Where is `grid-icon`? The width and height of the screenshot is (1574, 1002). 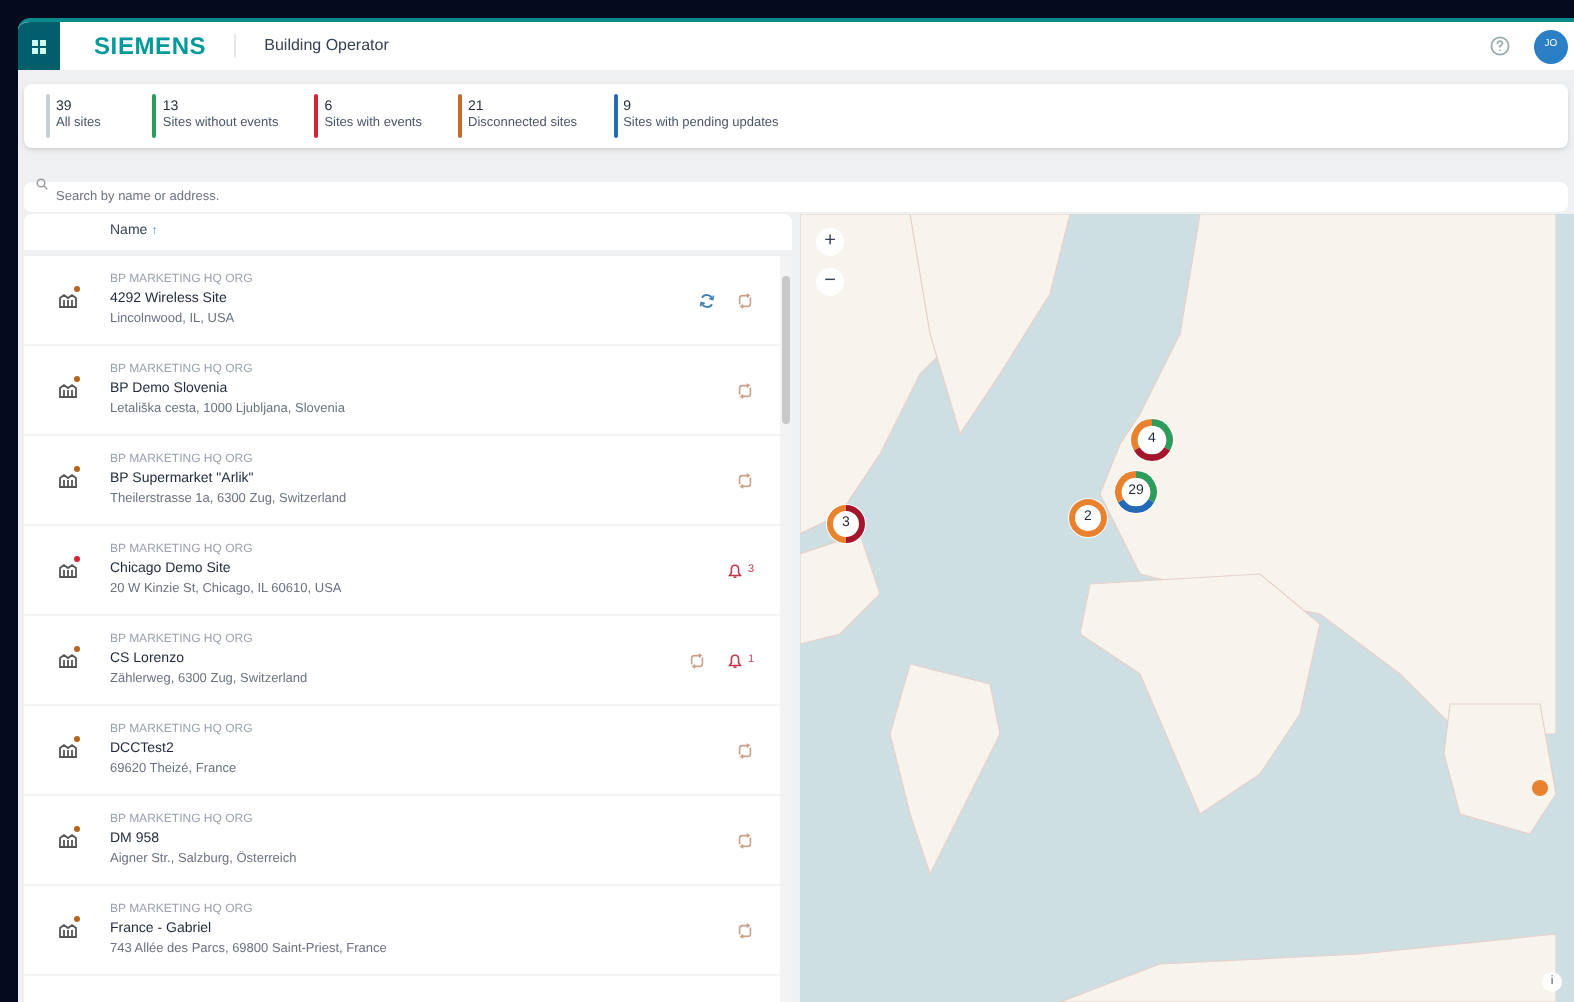 grid-icon is located at coordinates (39, 46).